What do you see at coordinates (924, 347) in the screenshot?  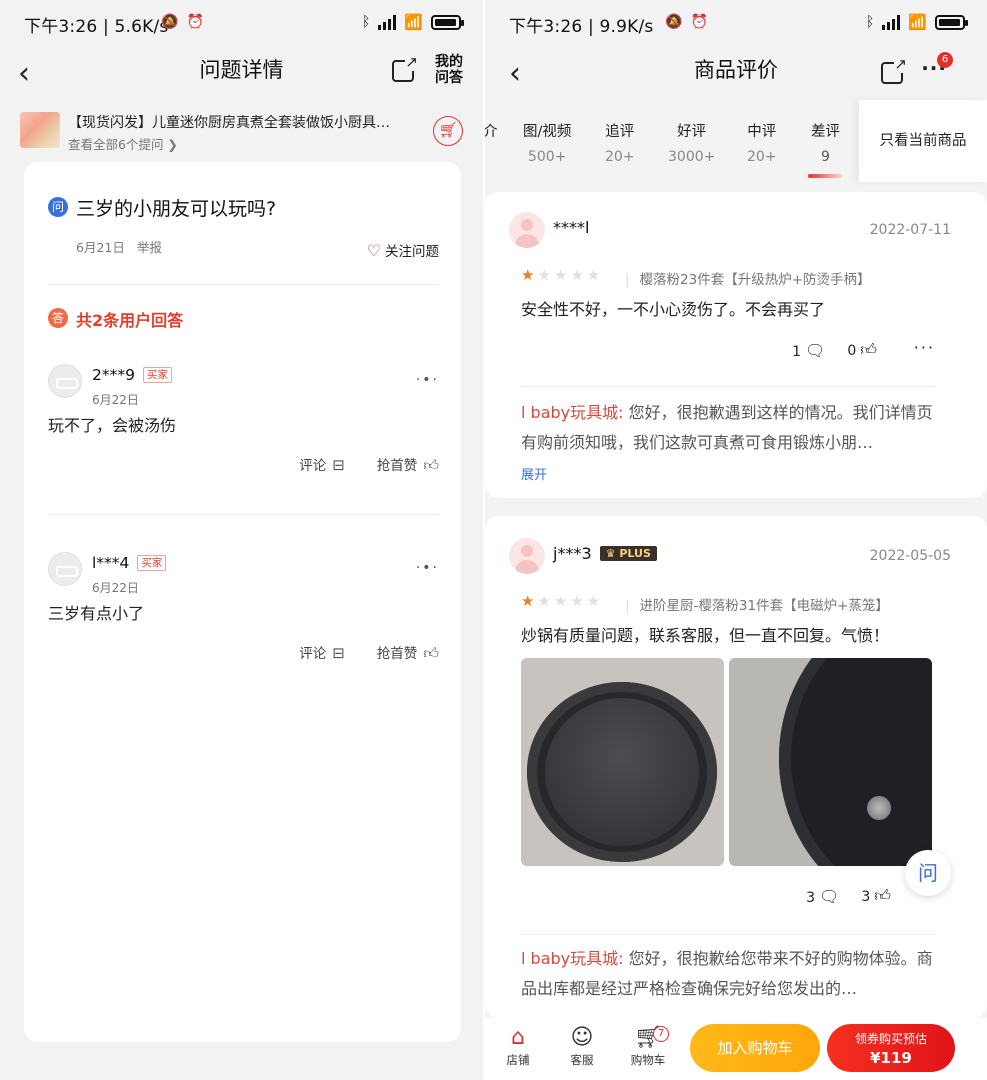 I see `more-options-icon: ···` at bounding box center [924, 347].